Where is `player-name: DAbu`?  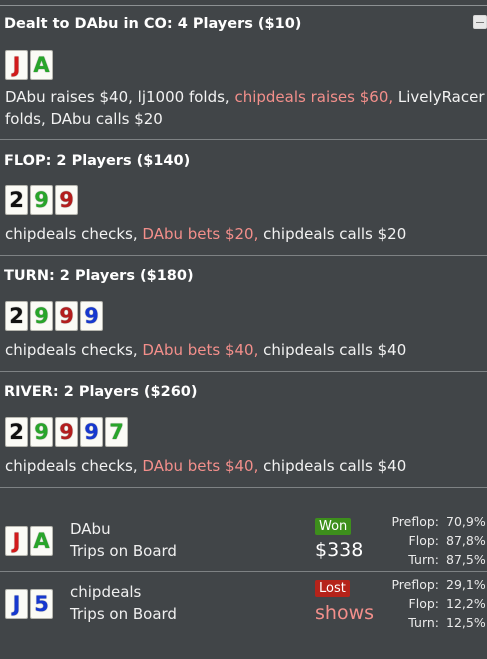 player-name: DAbu is located at coordinates (90, 529).